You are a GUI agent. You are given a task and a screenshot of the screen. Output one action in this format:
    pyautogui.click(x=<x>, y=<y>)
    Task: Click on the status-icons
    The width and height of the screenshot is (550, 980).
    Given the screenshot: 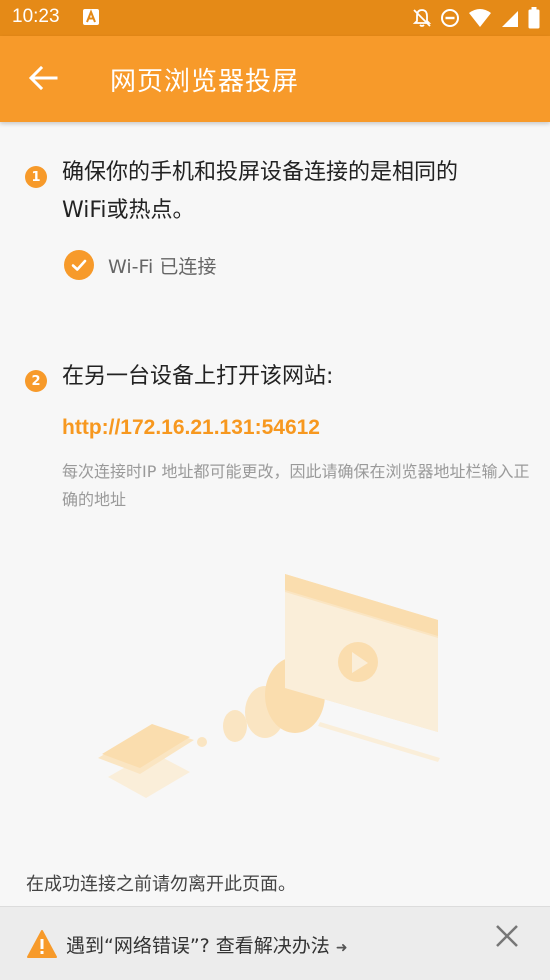 What is the action you would take?
    pyautogui.click(x=476, y=18)
    